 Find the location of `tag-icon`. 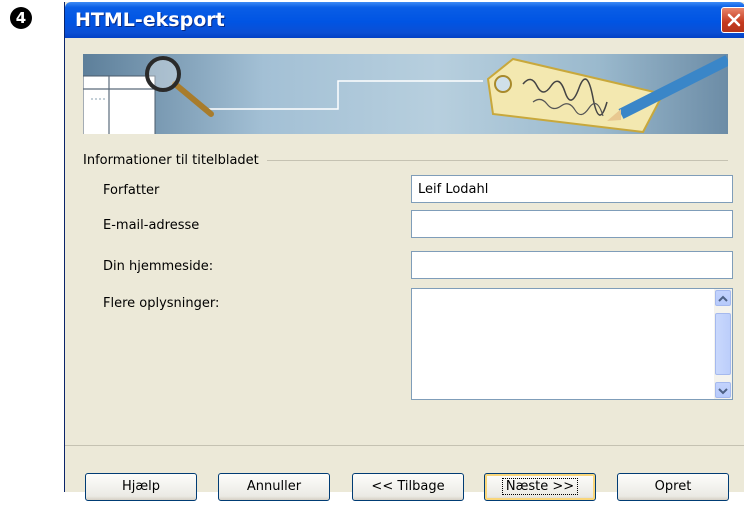

tag-icon is located at coordinates (575, 95).